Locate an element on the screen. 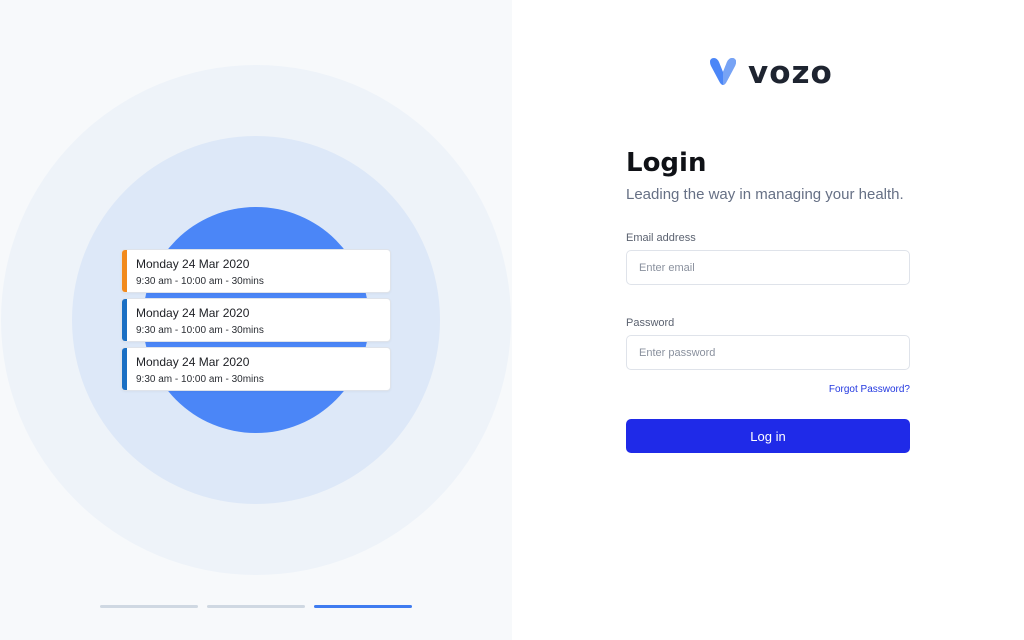 The height and width of the screenshot is (640, 1024). email-label: Email address is located at coordinates (661, 238).